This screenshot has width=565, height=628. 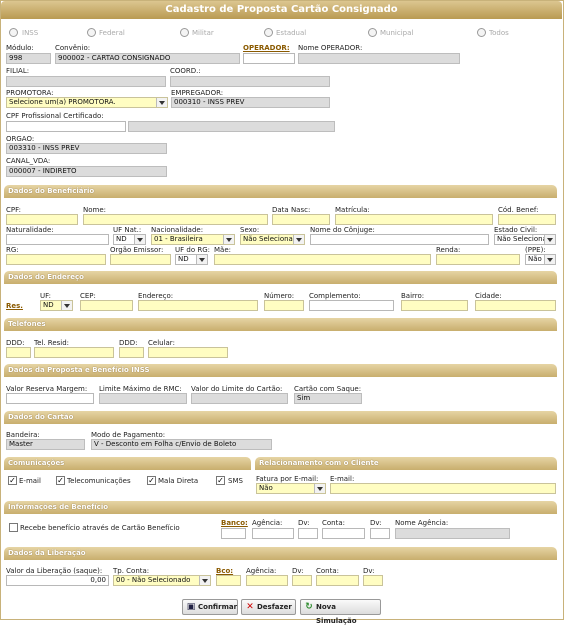 What do you see at coordinates (218, 607) in the screenshot?
I see `confirmar-label: Confirmar` at bounding box center [218, 607].